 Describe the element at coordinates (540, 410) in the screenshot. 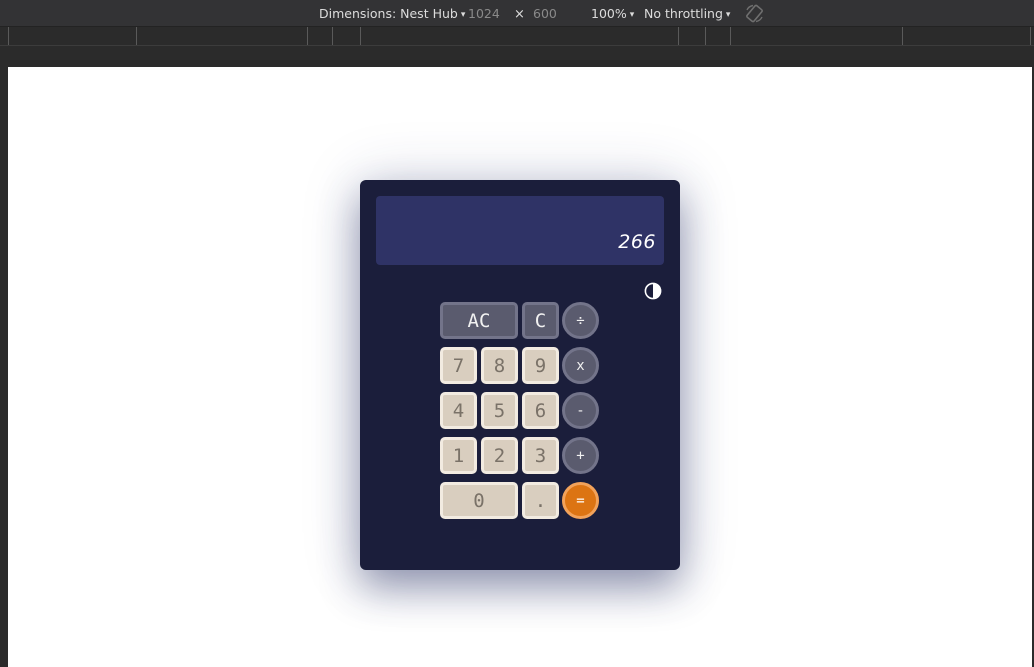

I see `digit-6-button: 6` at that location.